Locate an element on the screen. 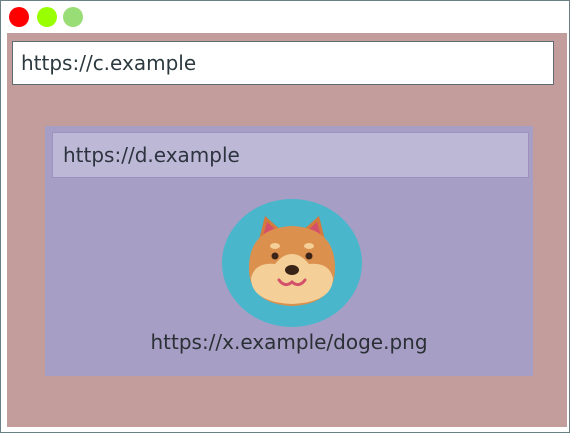 The image size is (570, 433). close-button is located at coordinates (19, 17).